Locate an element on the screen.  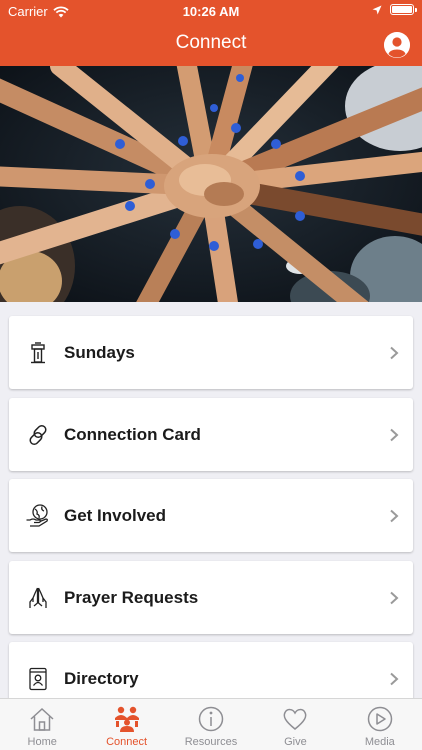
link-icon is located at coordinates (38, 435).